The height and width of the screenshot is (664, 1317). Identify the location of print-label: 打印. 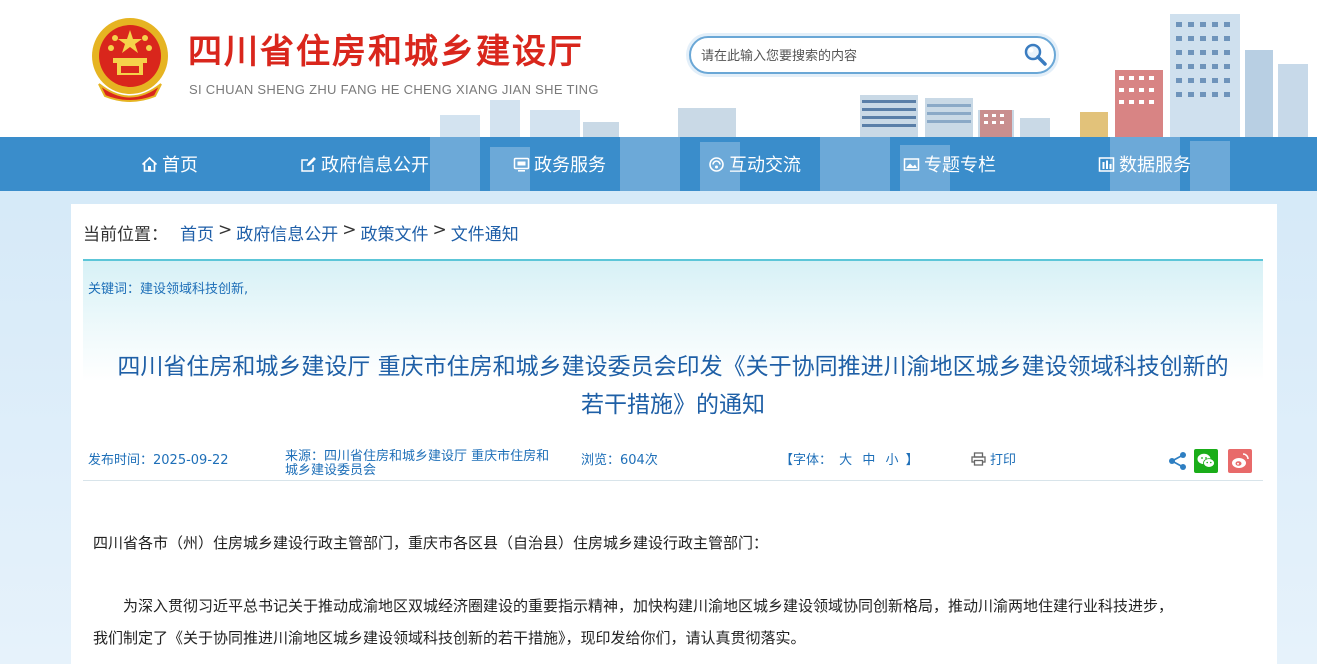
(1003, 460).